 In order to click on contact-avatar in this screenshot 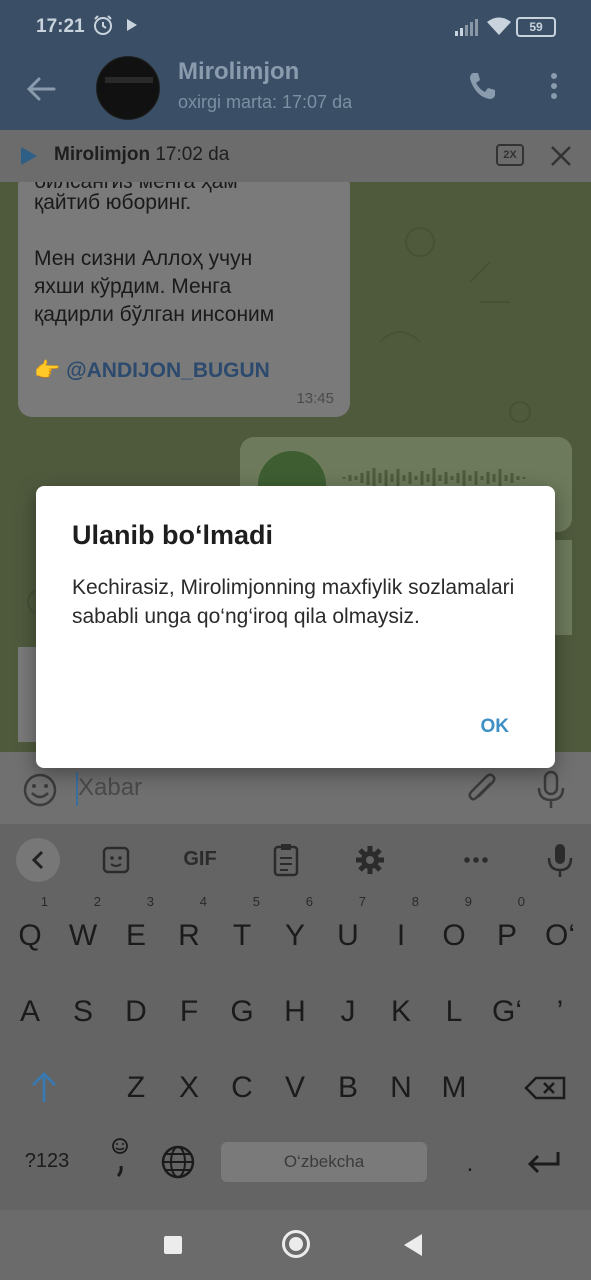, I will do `click(128, 88)`.